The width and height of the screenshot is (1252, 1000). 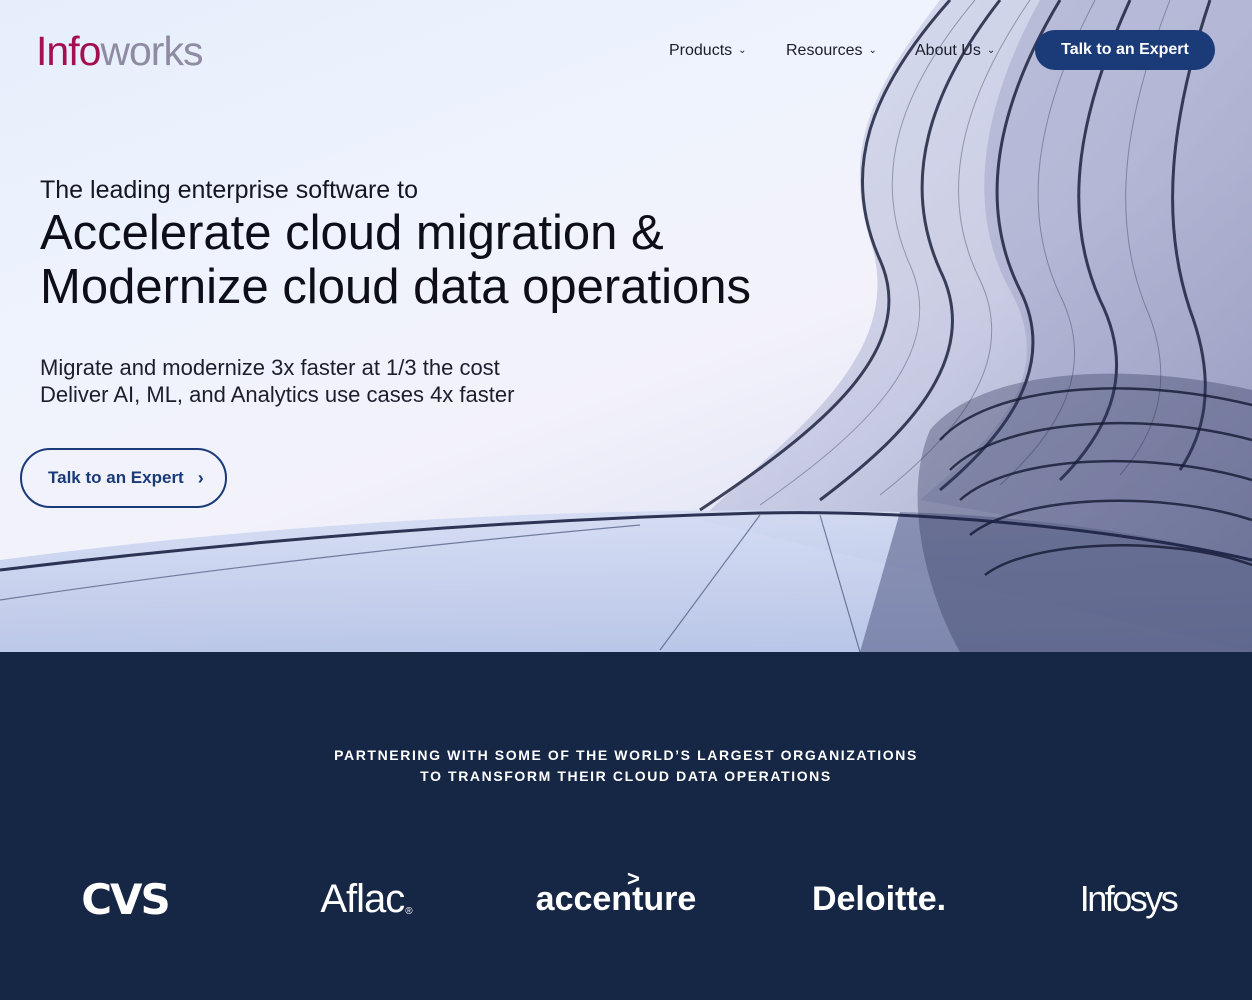 I want to click on partner-logo-aflac-text: Aflac, so click(x=362, y=898).